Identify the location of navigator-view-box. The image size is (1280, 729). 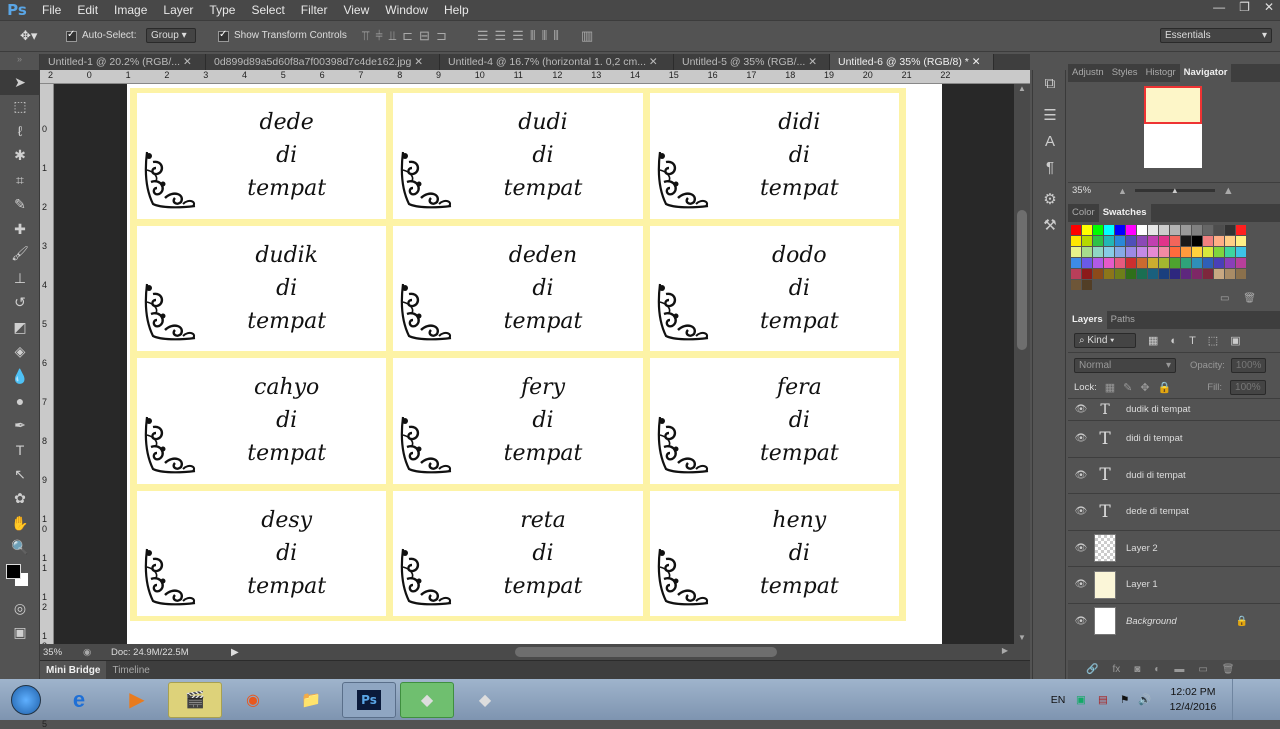
(1173, 105).